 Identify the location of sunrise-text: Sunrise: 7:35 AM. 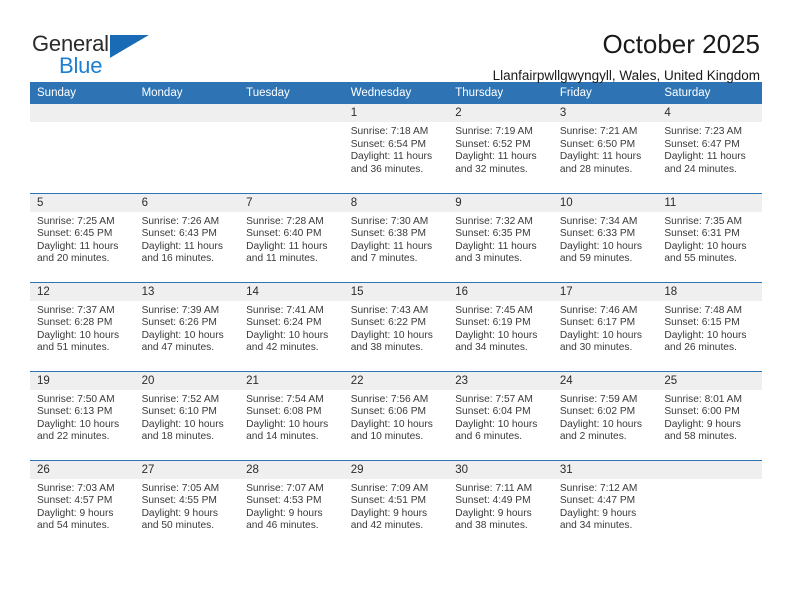
(703, 221).